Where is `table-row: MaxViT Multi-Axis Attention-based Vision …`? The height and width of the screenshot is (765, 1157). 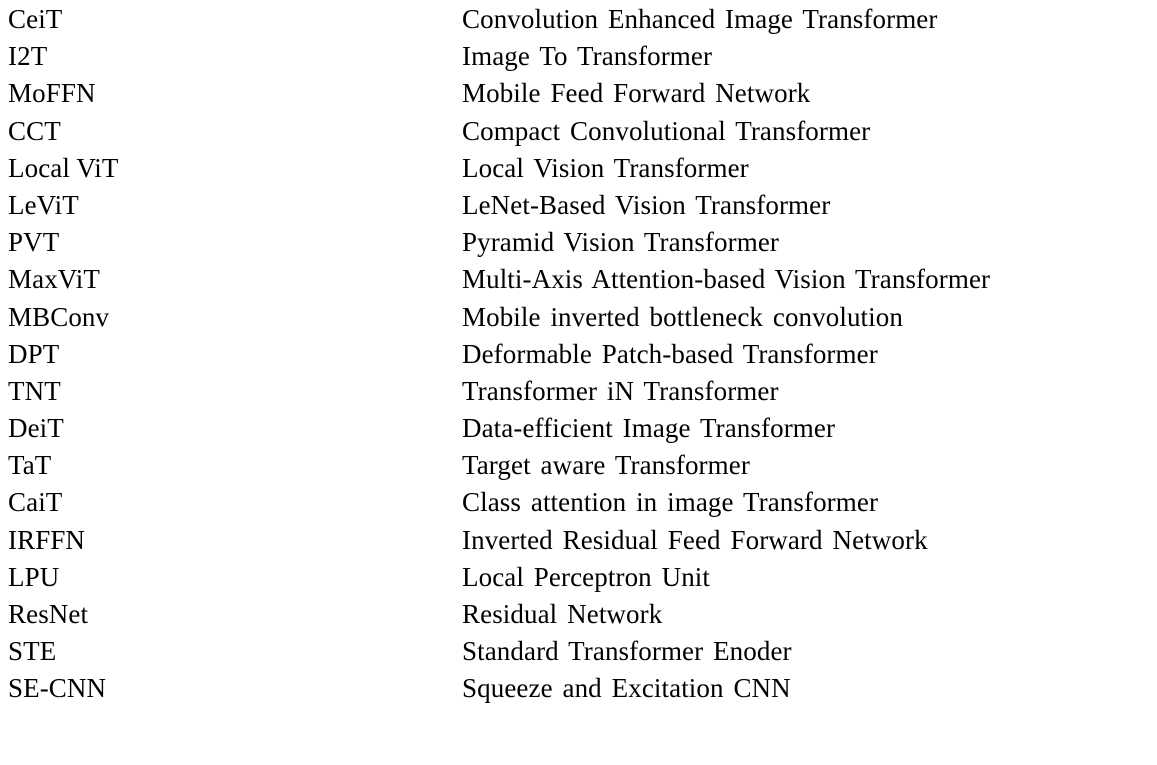
table-row: MaxViT Multi-Axis Attention-based Vision … is located at coordinates (578, 279).